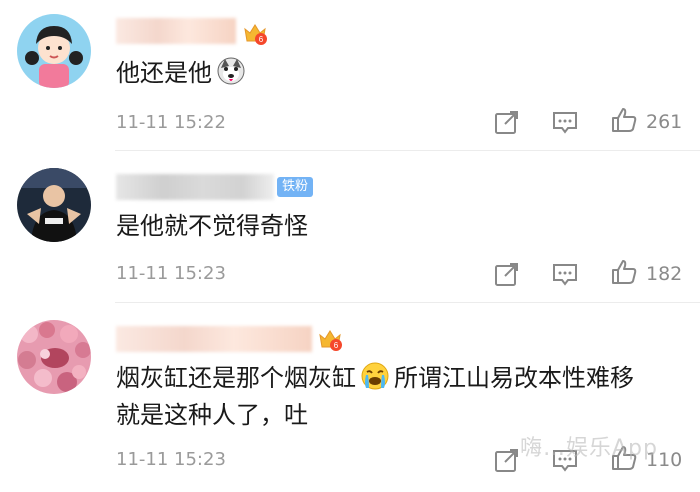  Describe the element at coordinates (212, 226) in the screenshot. I see `comment-text: 是他就不觉得奇怪` at that location.